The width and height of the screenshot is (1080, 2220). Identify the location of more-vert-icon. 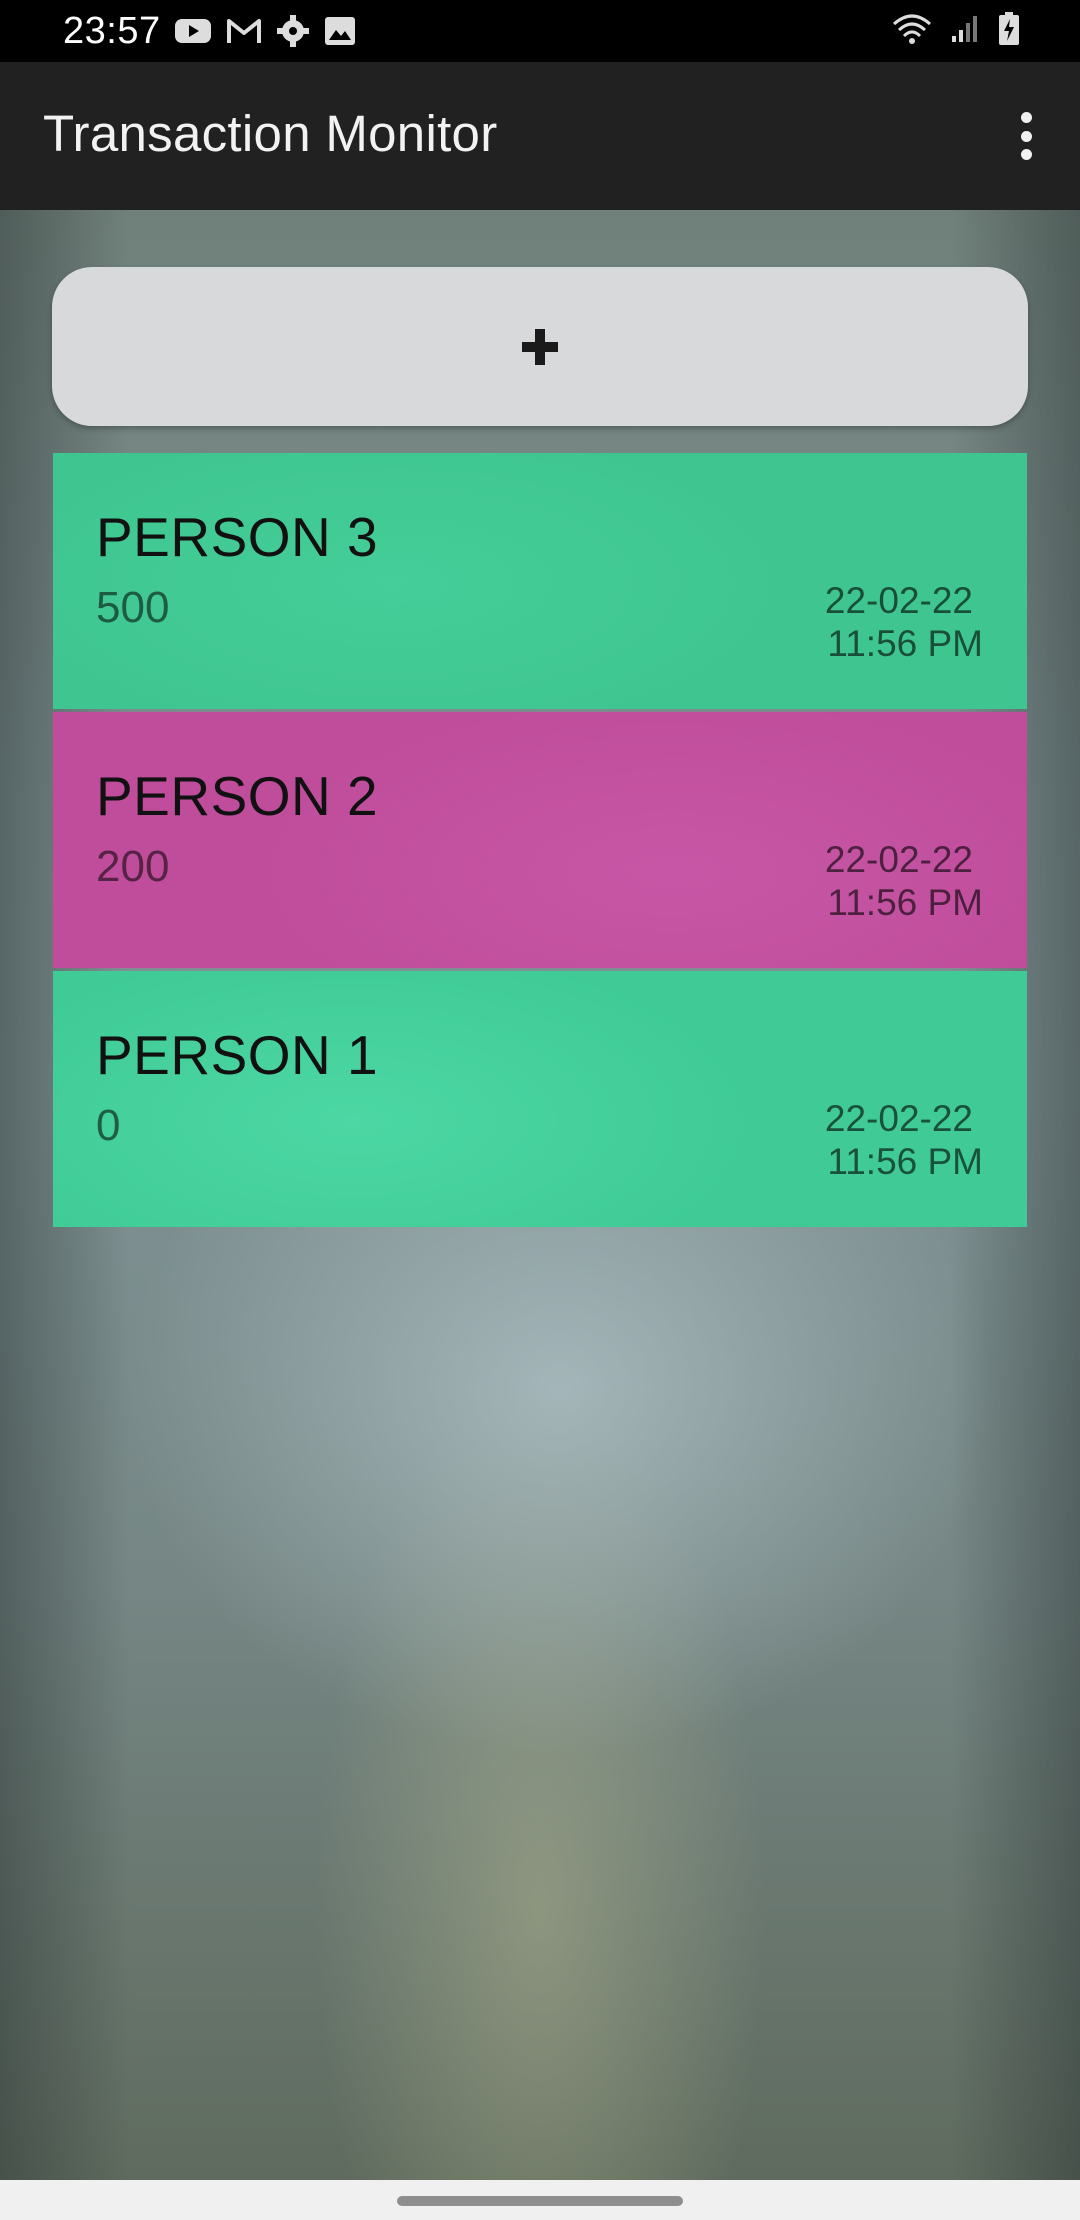
(1026, 136).